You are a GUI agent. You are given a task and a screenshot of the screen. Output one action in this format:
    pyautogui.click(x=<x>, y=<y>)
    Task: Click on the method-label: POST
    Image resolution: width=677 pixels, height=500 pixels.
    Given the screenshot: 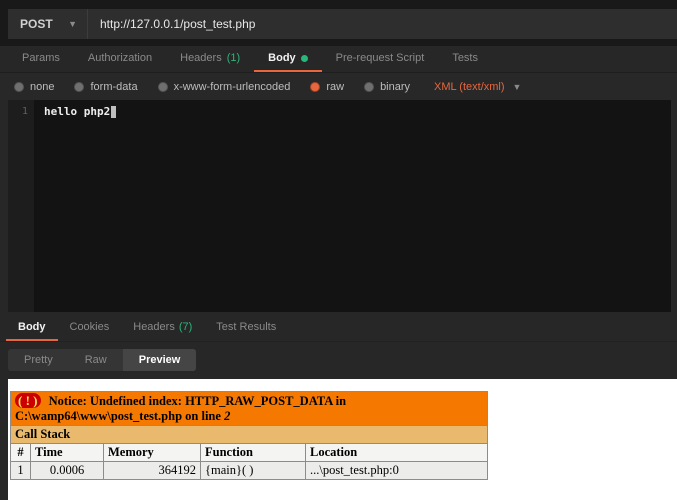 What is the action you would take?
    pyautogui.click(x=36, y=24)
    